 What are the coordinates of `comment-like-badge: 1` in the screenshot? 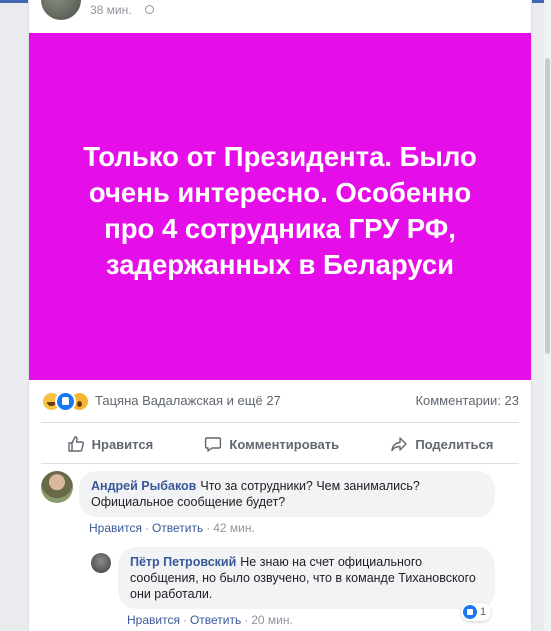 It's located at (476, 612).